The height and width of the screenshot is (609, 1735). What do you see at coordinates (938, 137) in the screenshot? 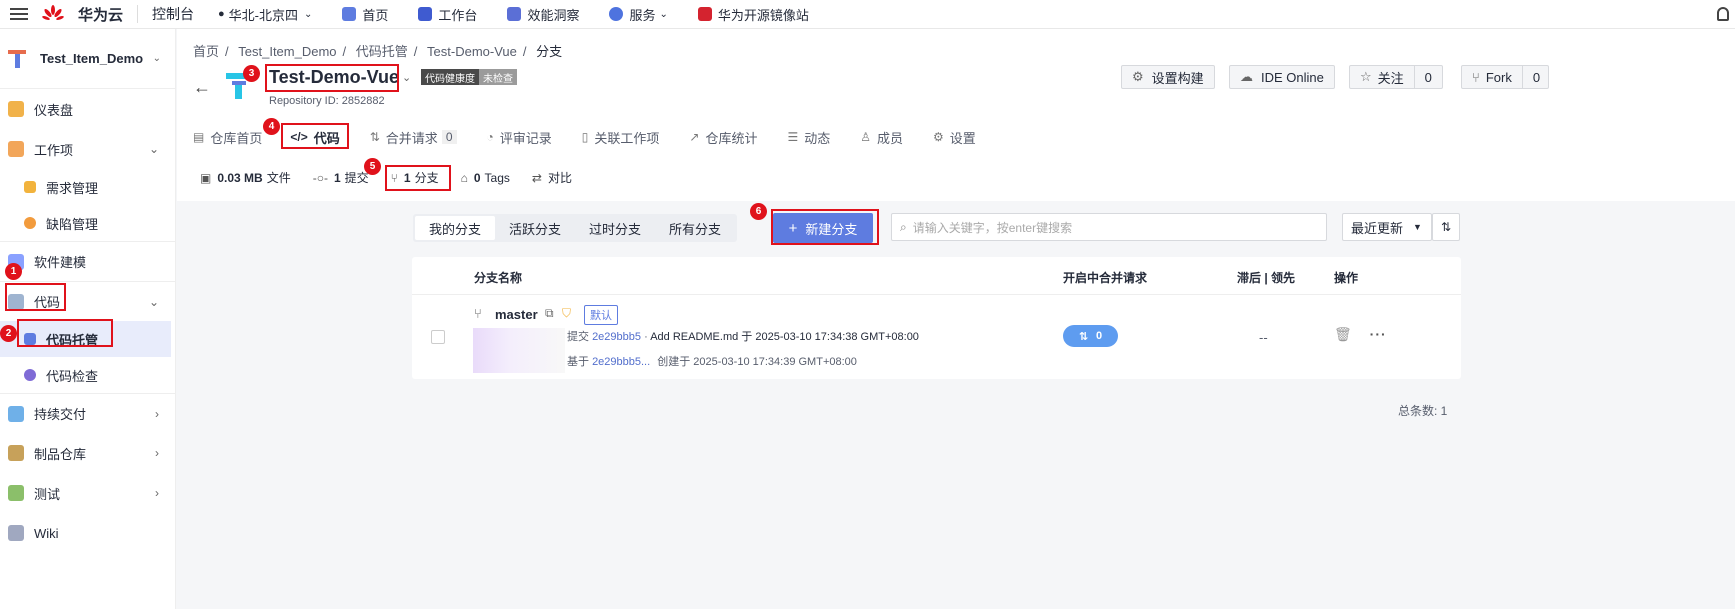
I see `gear-icon: ⚙` at bounding box center [938, 137].